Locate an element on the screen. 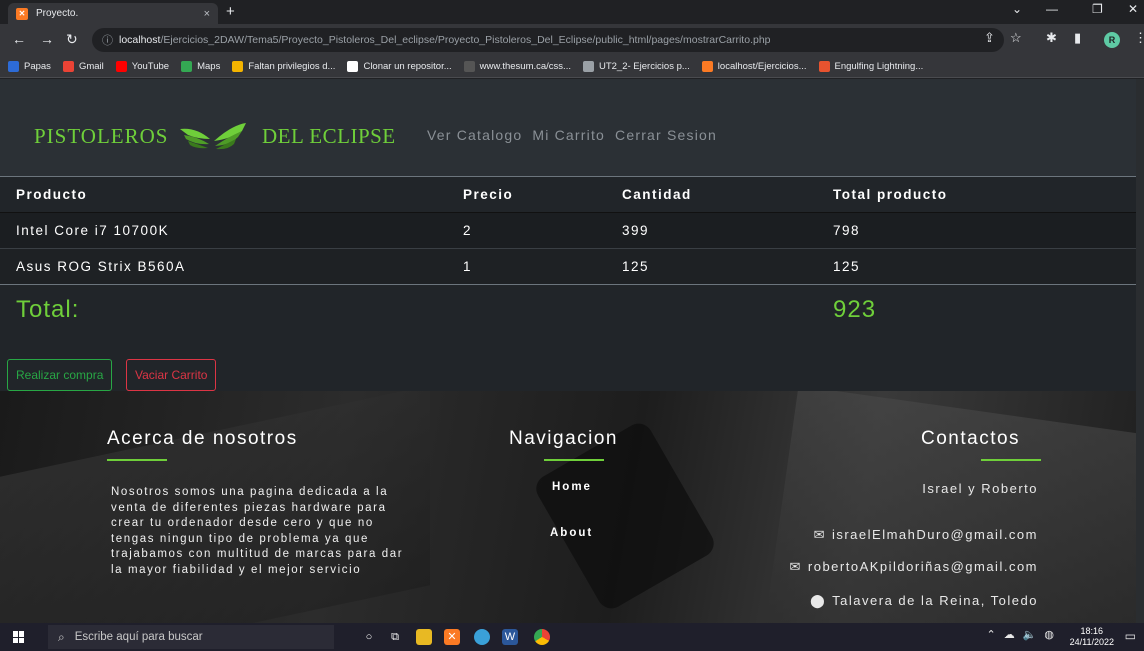  cell-price: 2 is located at coordinates (526, 230).